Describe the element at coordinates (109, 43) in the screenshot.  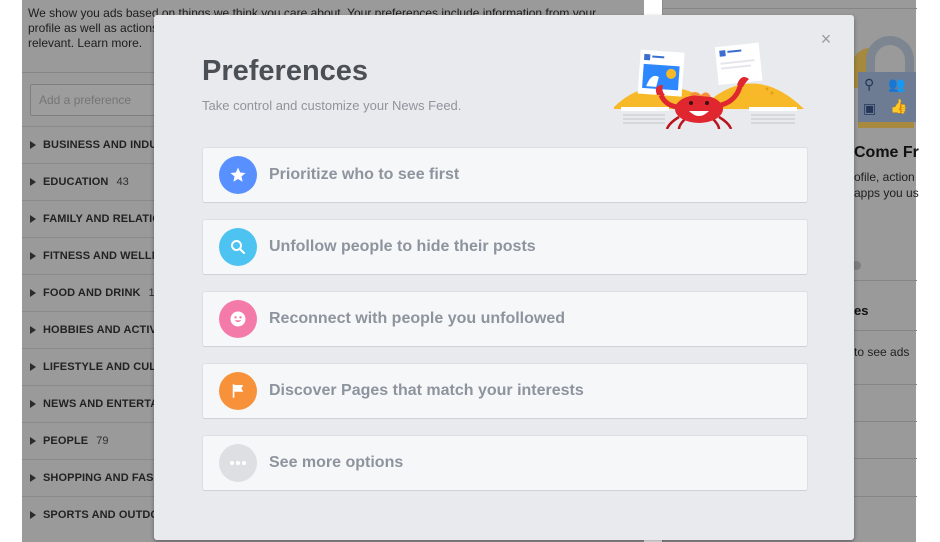
I see `learn-more-link: Learn more.` at that location.